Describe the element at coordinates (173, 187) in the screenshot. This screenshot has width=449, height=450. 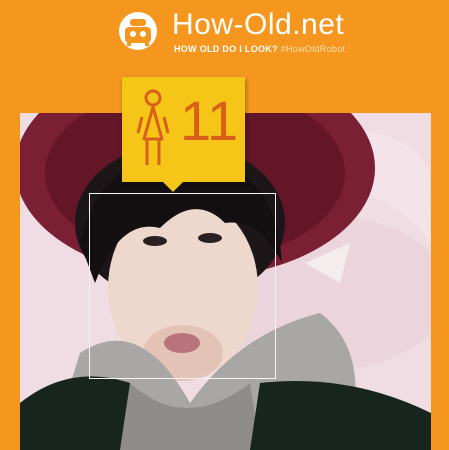
I see `badge-pointer` at that location.